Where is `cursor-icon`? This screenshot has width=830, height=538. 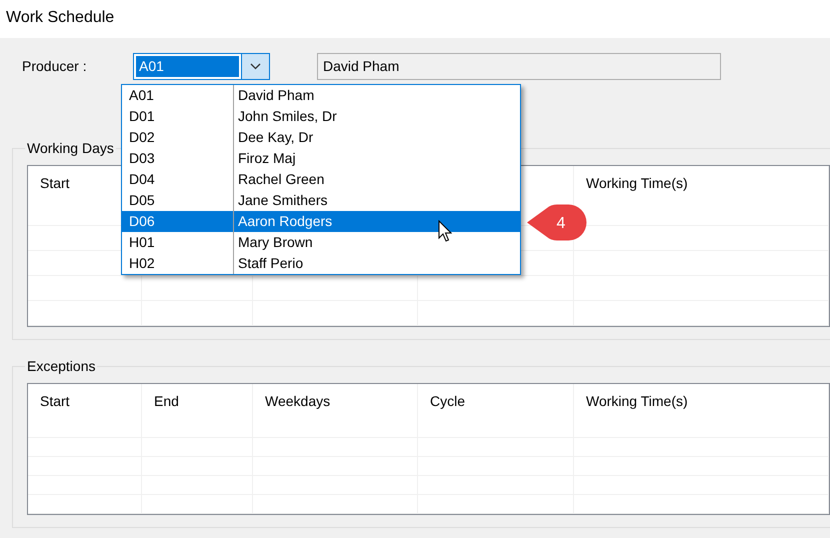
cursor-icon is located at coordinates (445, 231).